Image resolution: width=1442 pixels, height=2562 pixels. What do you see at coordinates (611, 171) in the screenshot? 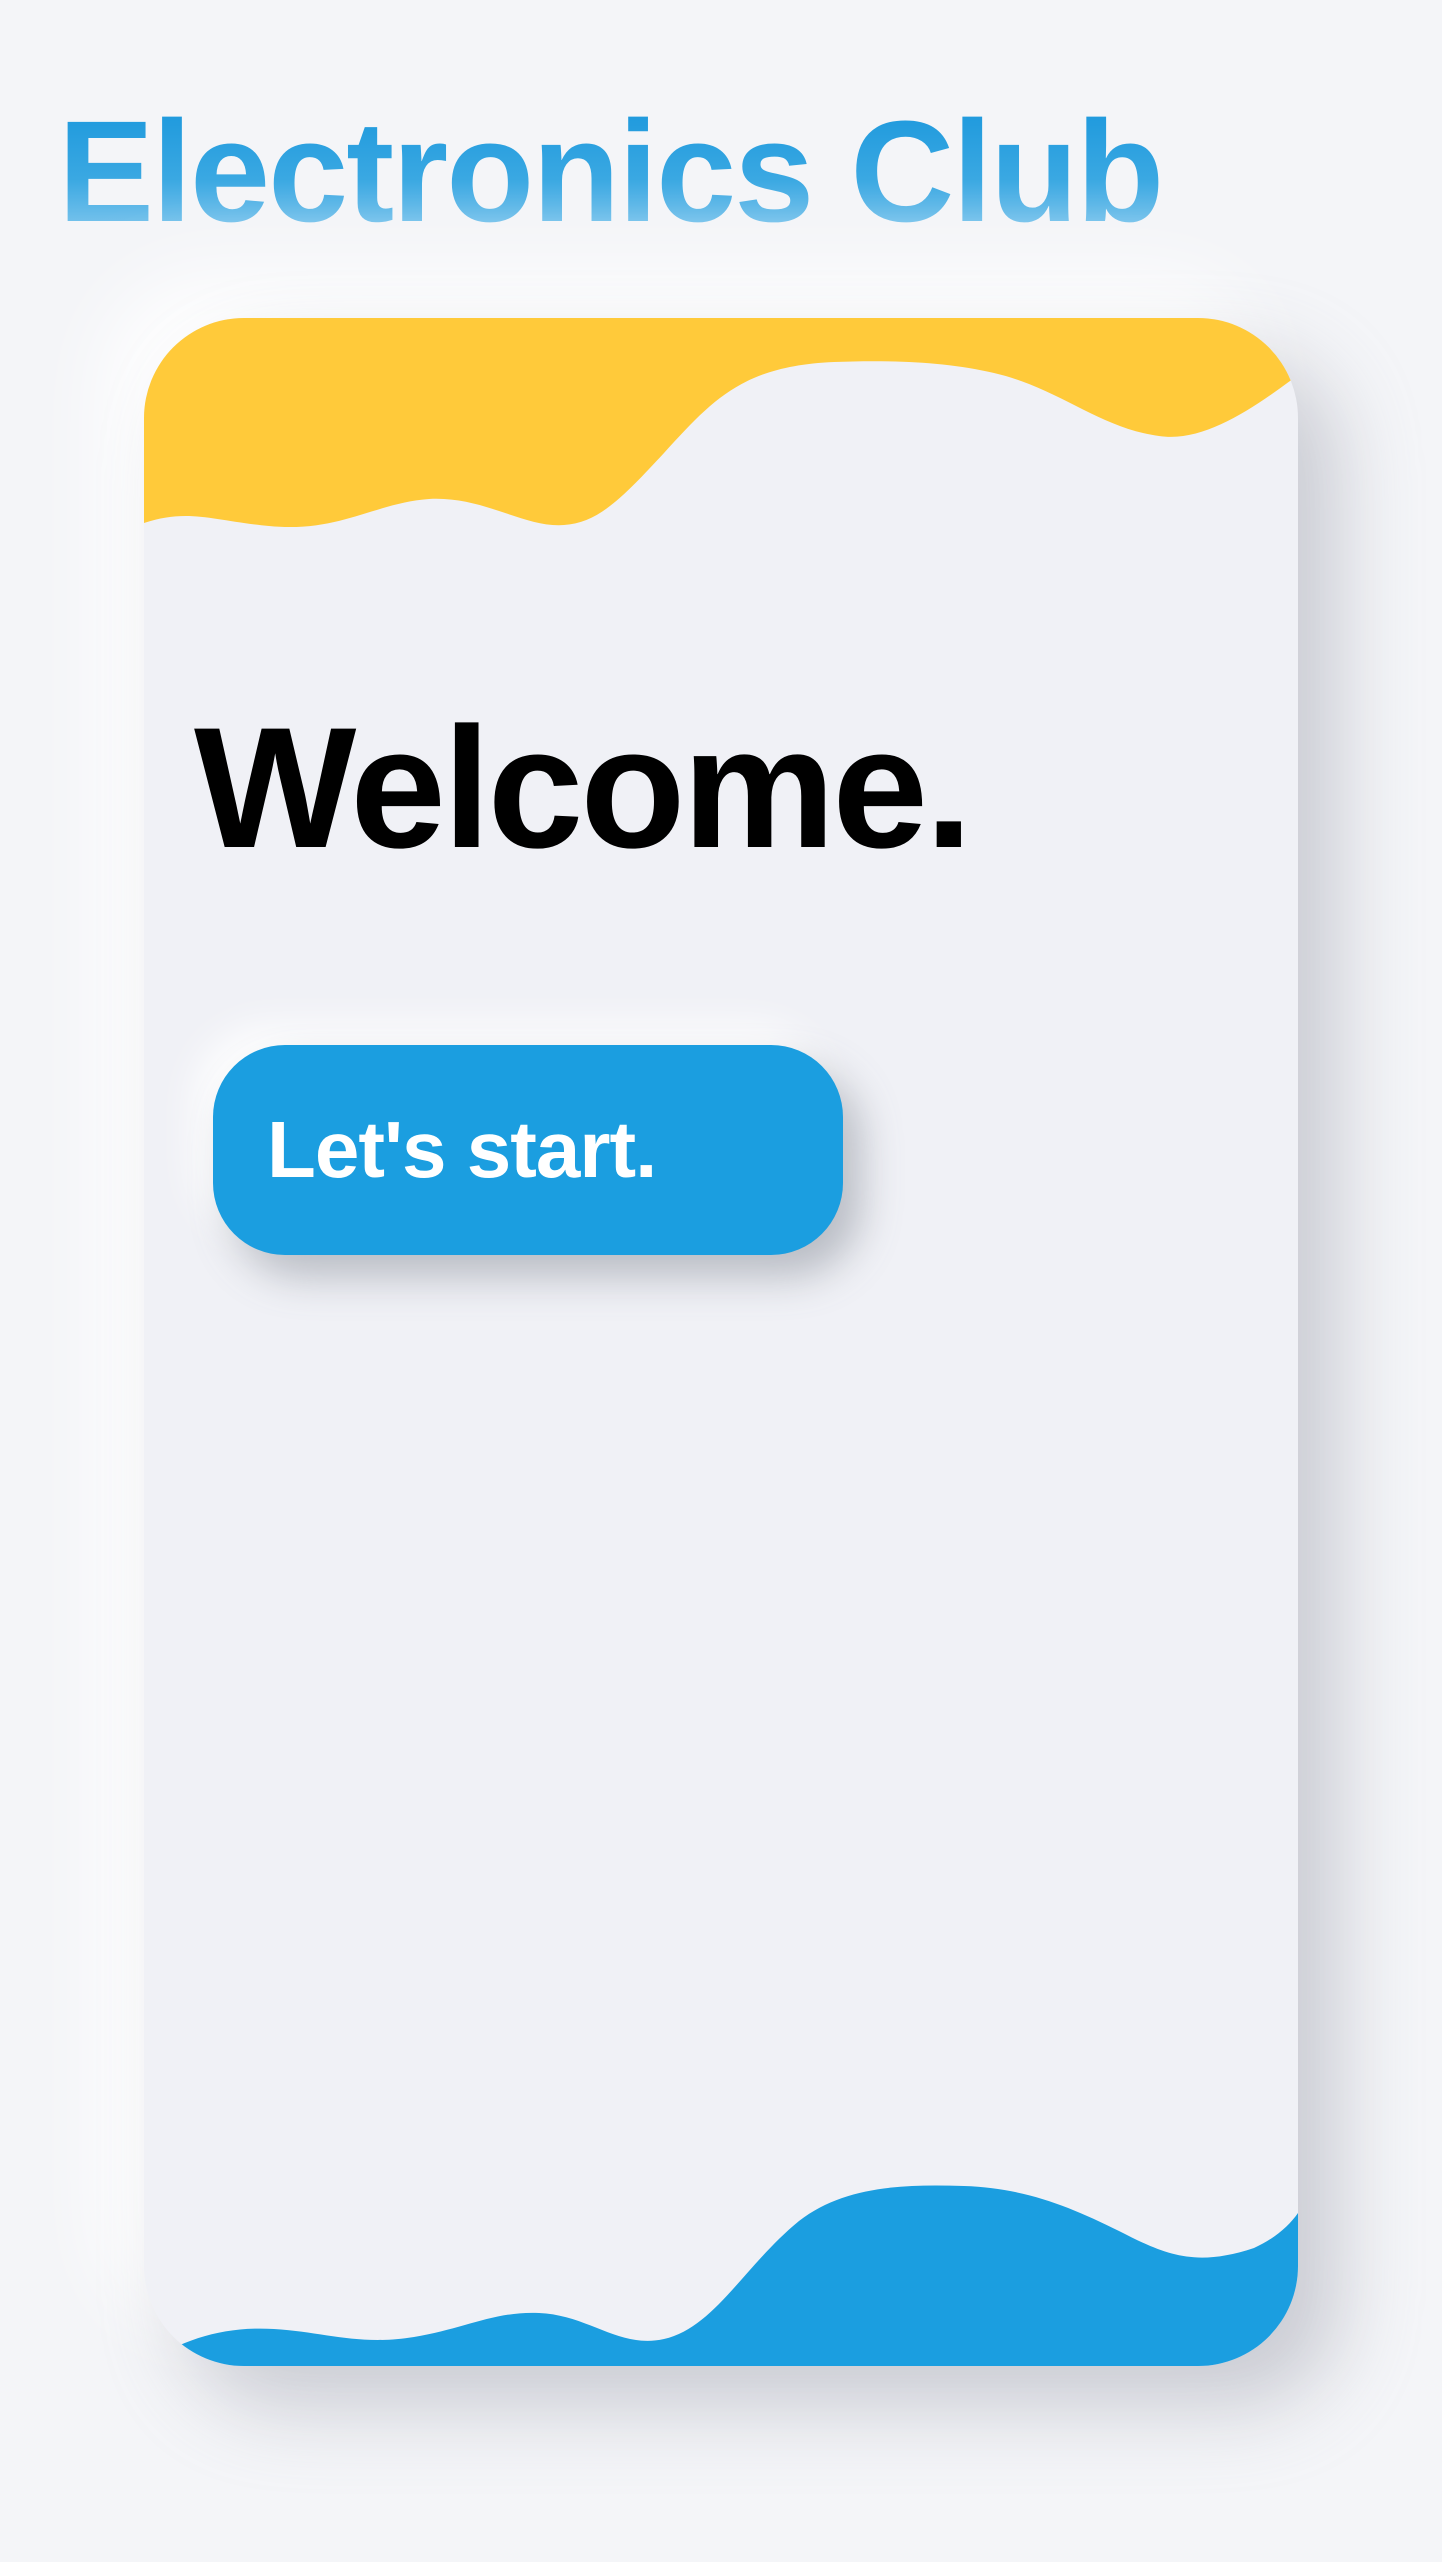
I see `app-title: Electronics Club` at bounding box center [611, 171].